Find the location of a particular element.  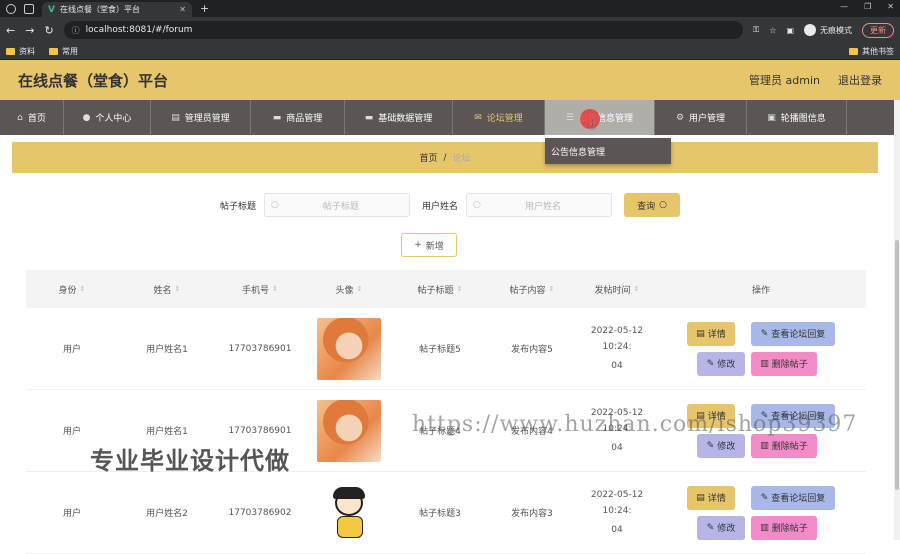

incognito-label: 无痕模式 is located at coordinates (836, 30).